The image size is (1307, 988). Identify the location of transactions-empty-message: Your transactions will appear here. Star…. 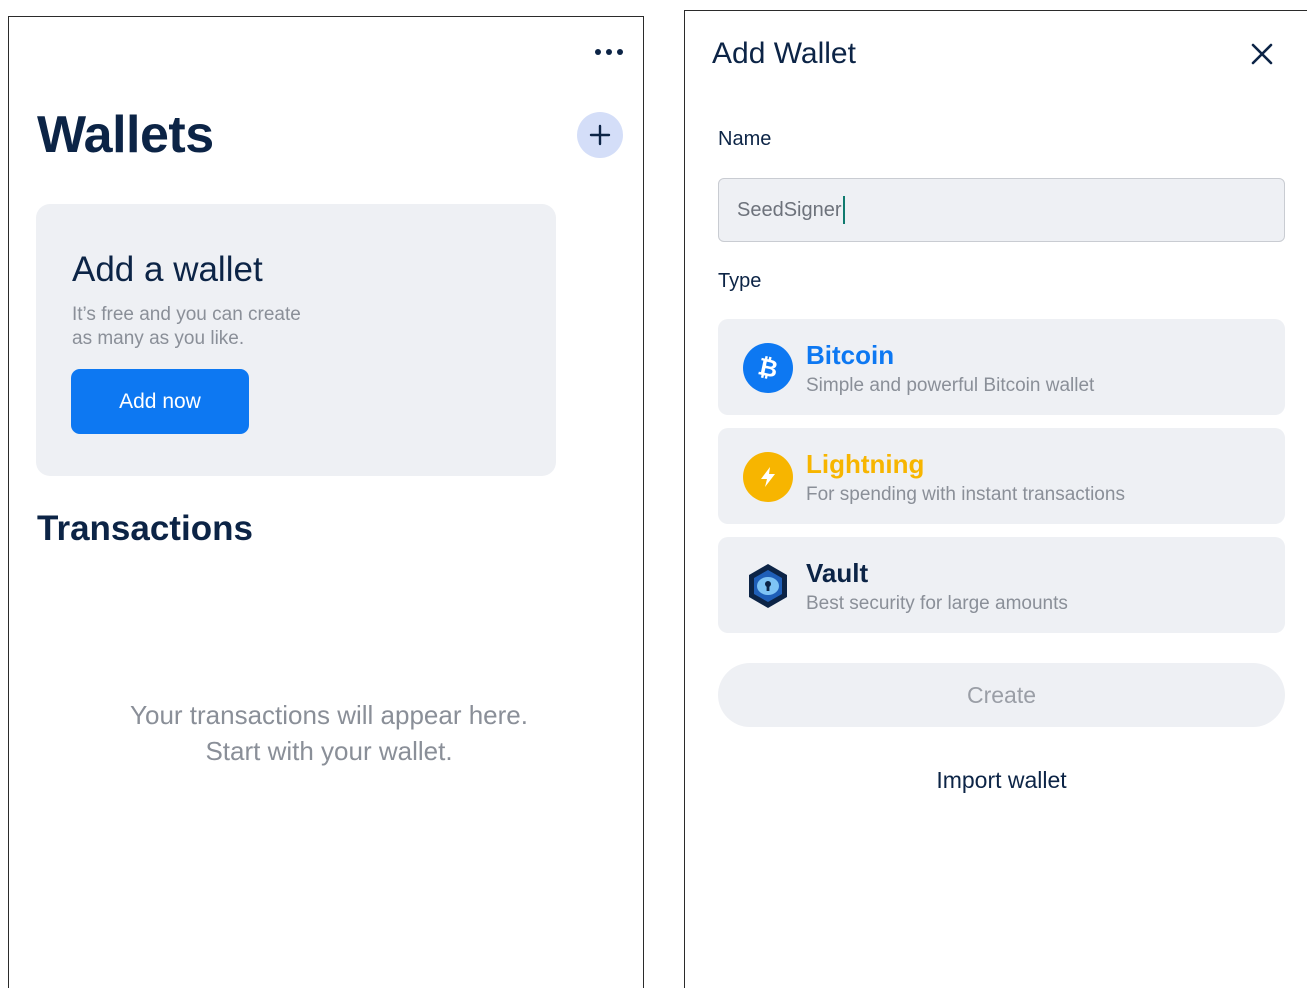
(329, 733).